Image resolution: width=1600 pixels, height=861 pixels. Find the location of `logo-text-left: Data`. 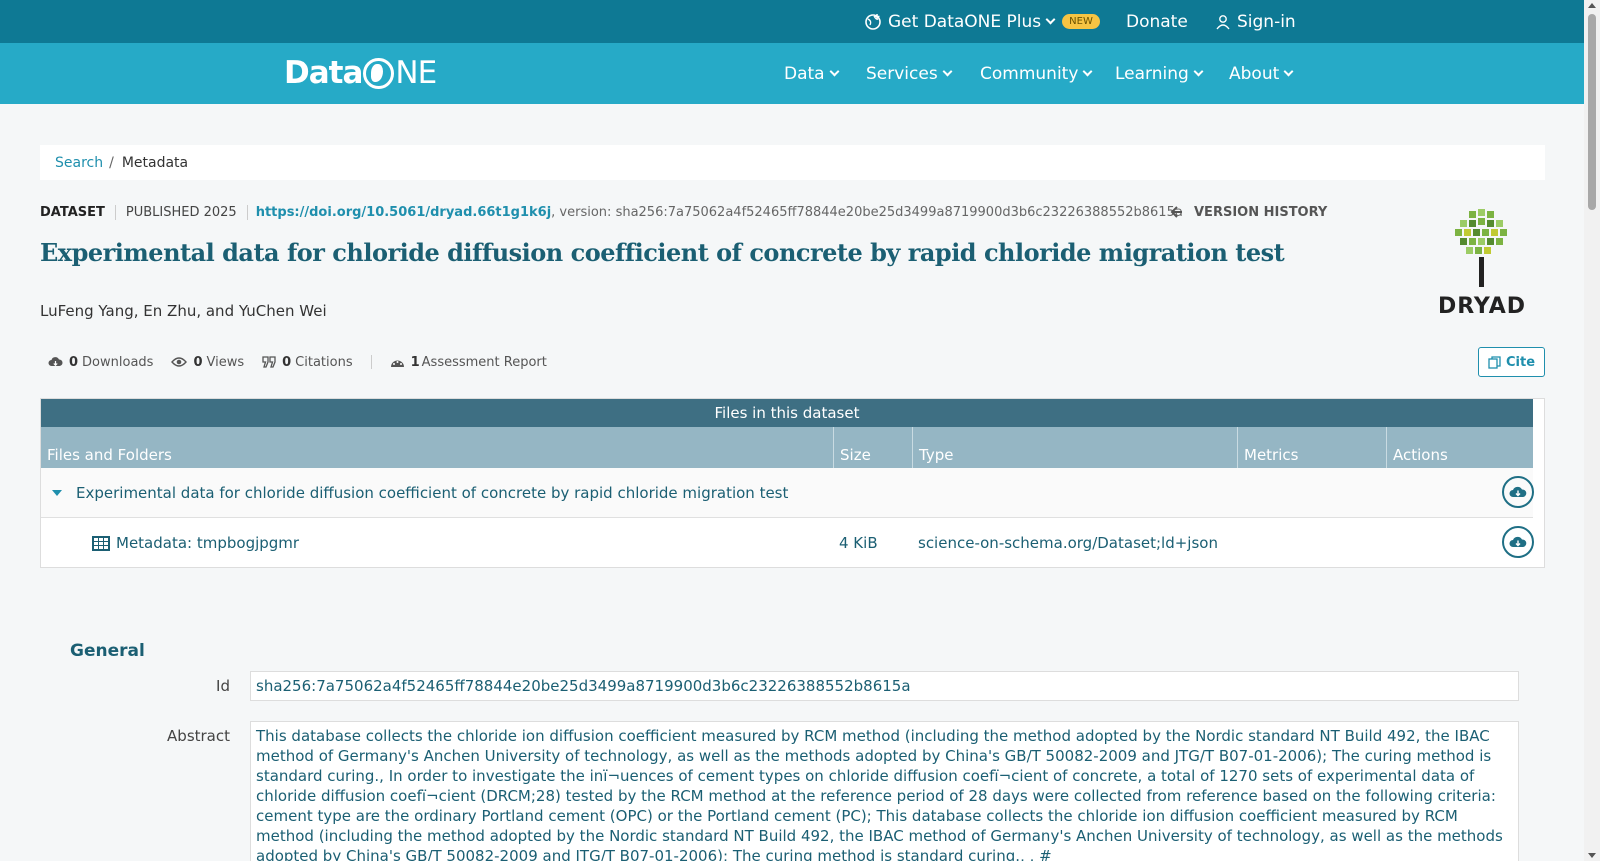

logo-text-left: Data is located at coordinates (323, 73).